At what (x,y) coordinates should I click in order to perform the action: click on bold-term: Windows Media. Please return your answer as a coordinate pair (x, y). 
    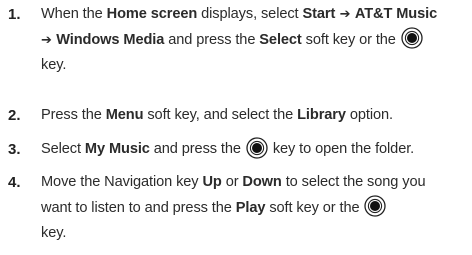
    Looking at the image, I should click on (110, 39).